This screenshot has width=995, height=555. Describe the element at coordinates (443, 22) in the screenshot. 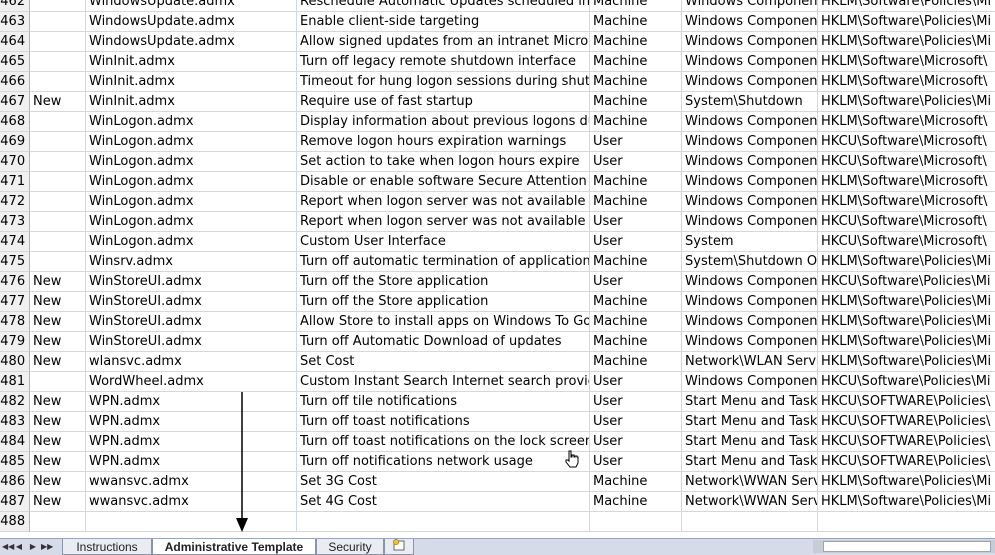

I see `setting-cell: Enable client-side targeting` at that location.